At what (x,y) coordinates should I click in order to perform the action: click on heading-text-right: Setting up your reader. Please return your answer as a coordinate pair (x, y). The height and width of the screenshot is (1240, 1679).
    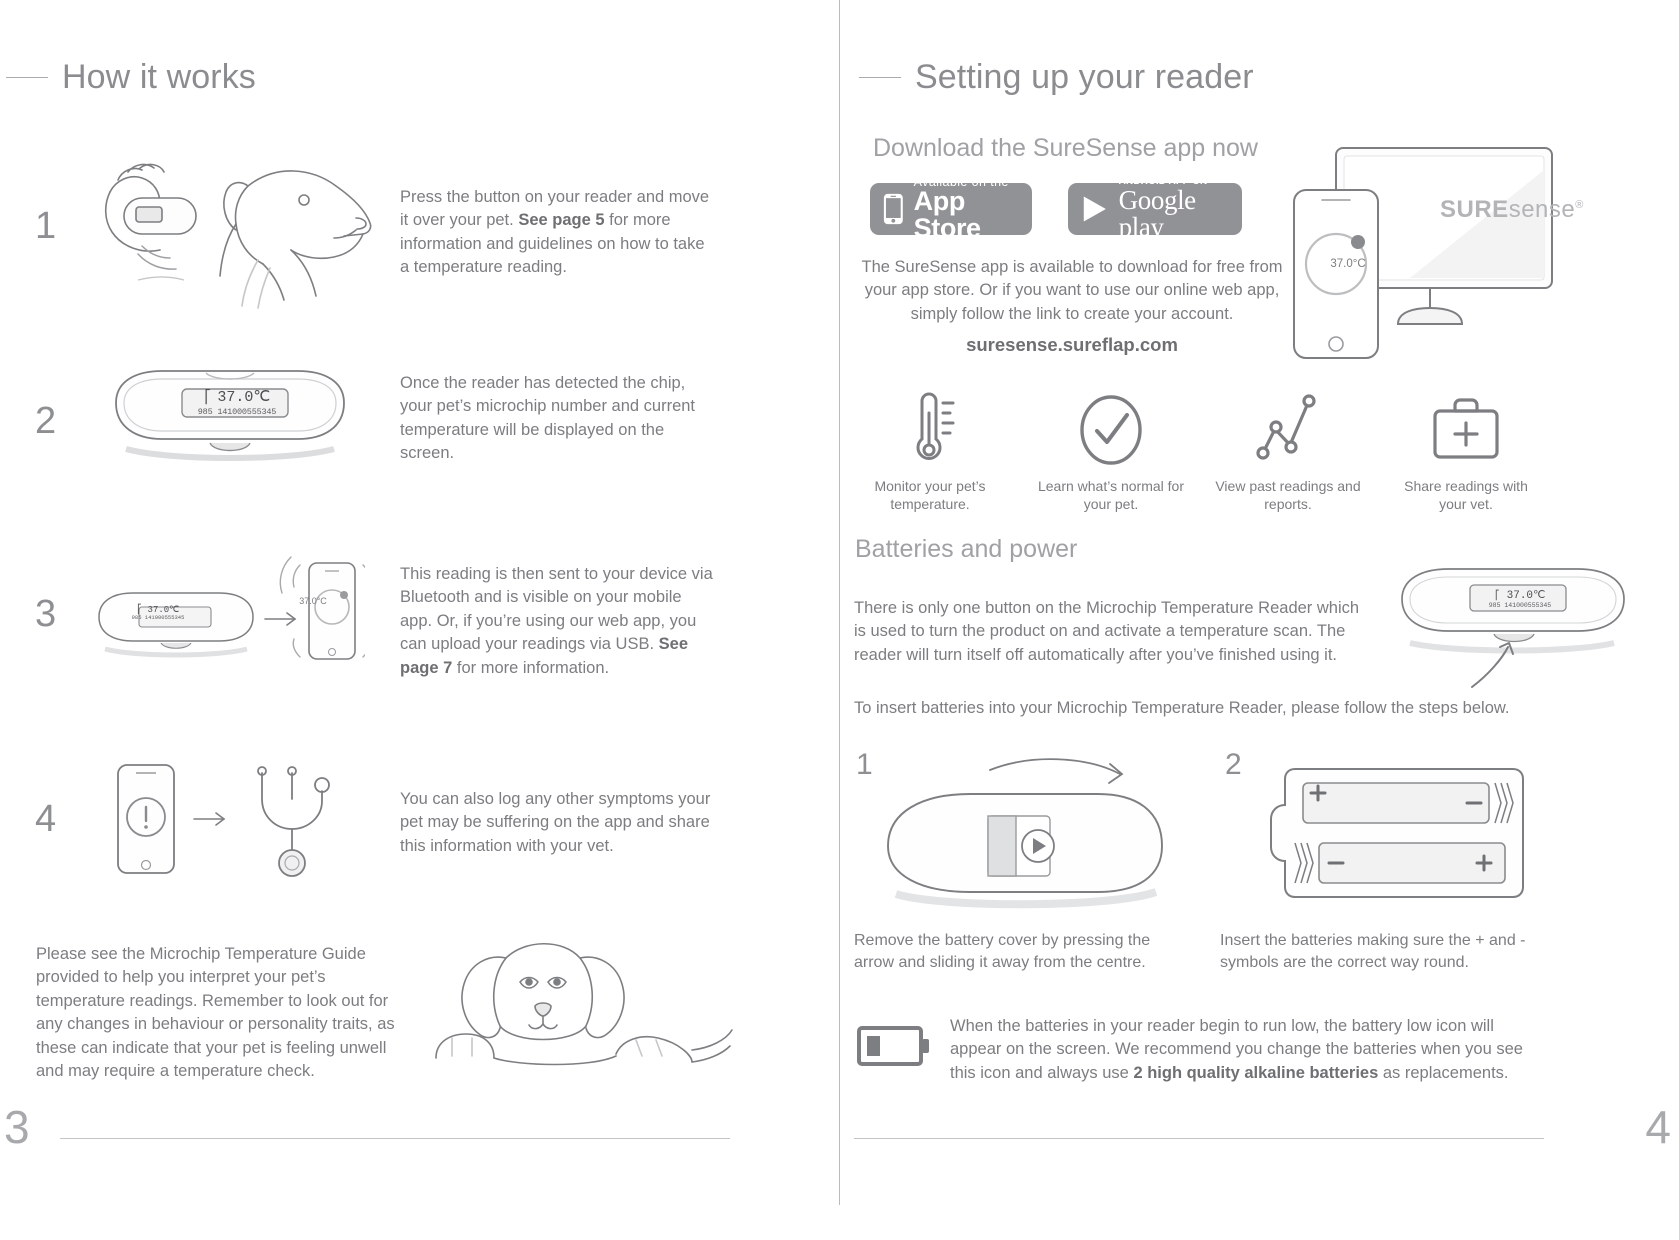
    Looking at the image, I should click on (1084, 77).